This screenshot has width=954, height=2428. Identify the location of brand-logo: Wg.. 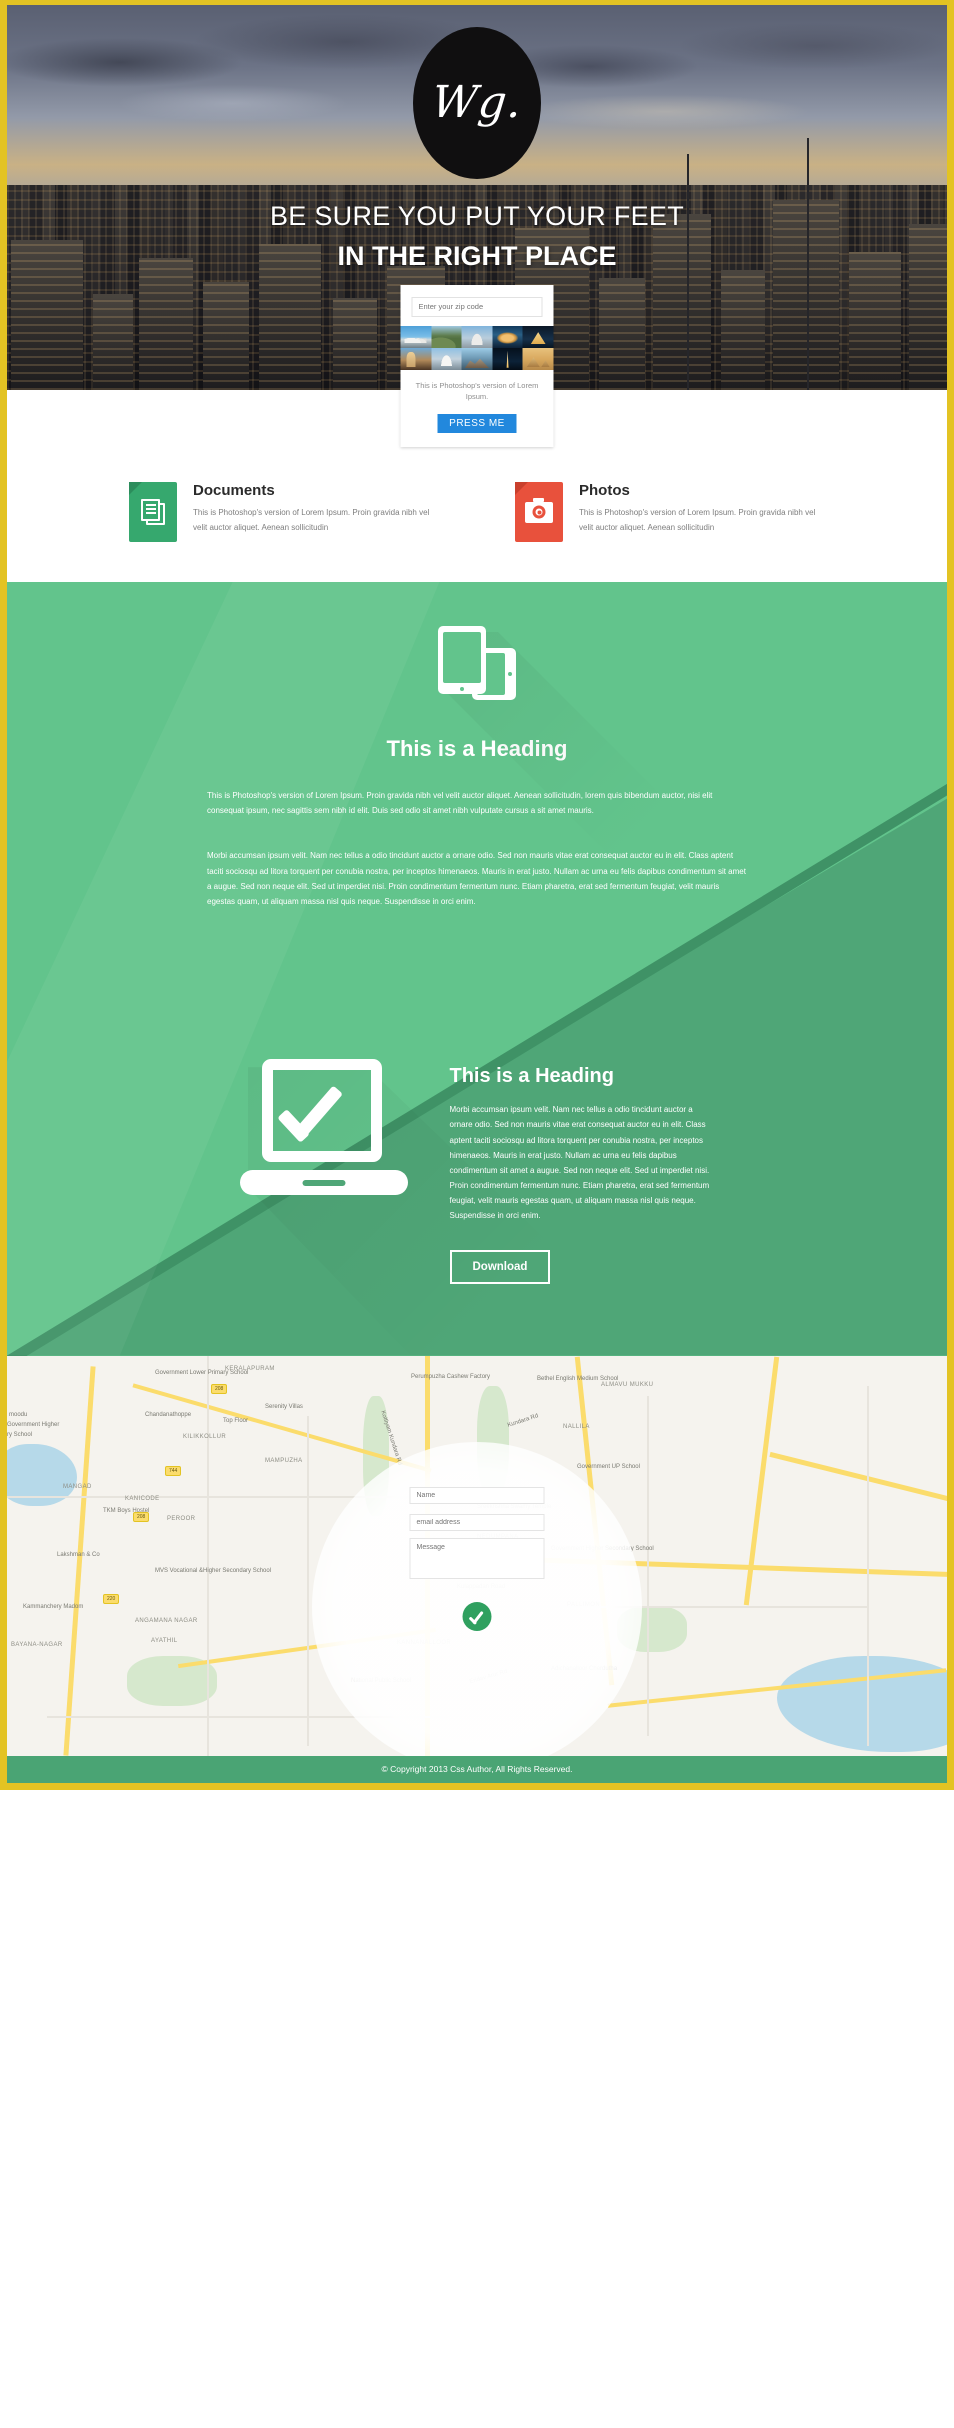
(477, 103).